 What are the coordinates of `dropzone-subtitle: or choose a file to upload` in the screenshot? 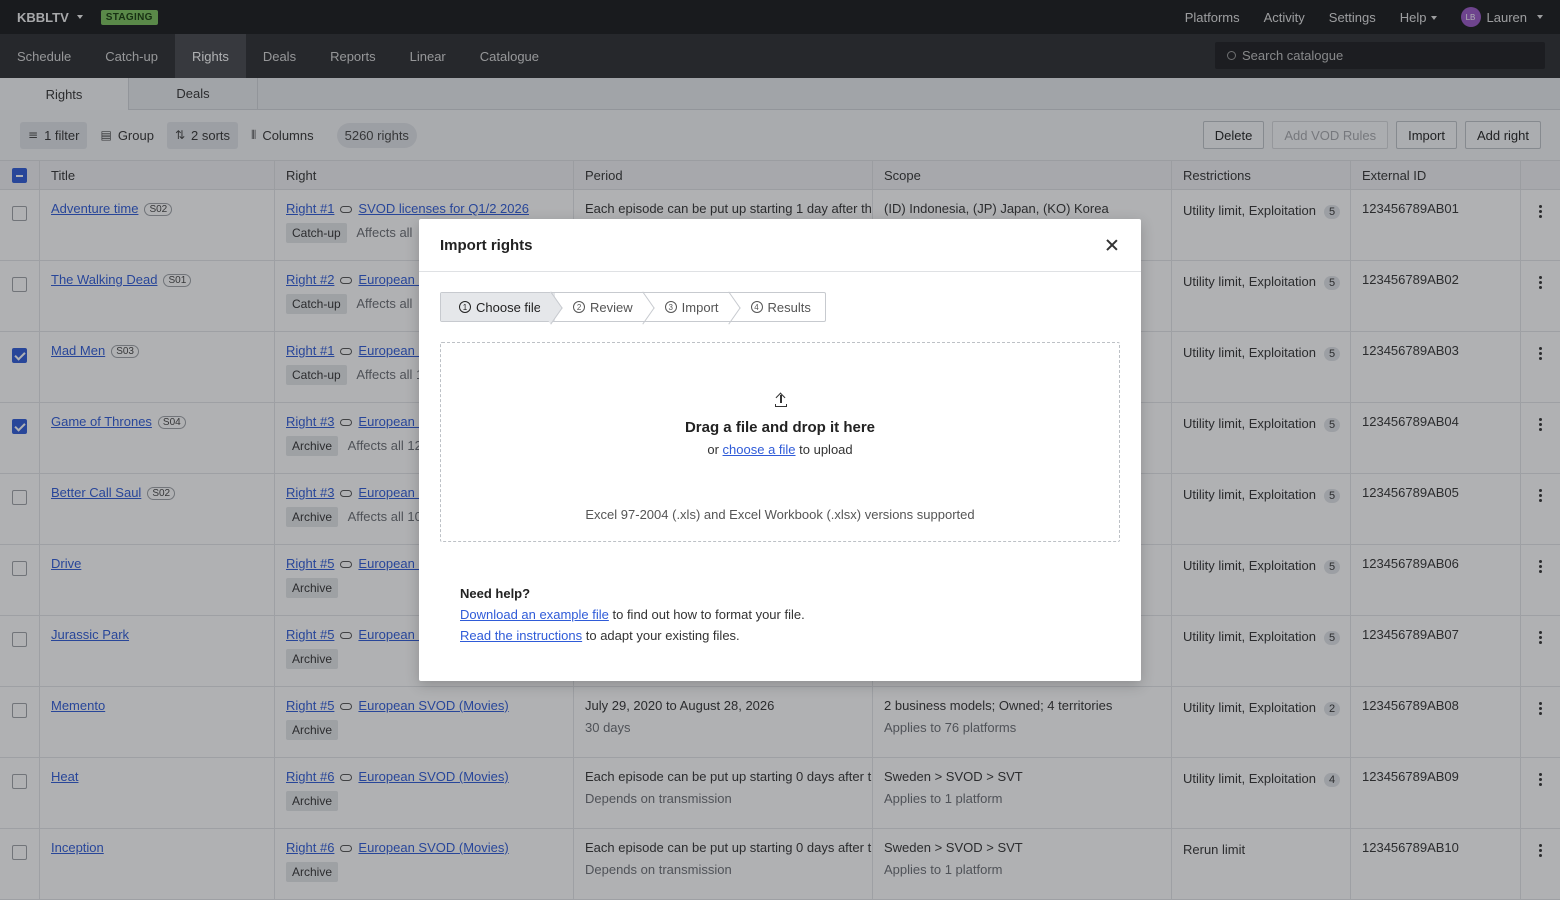 It's located at (780, 449).